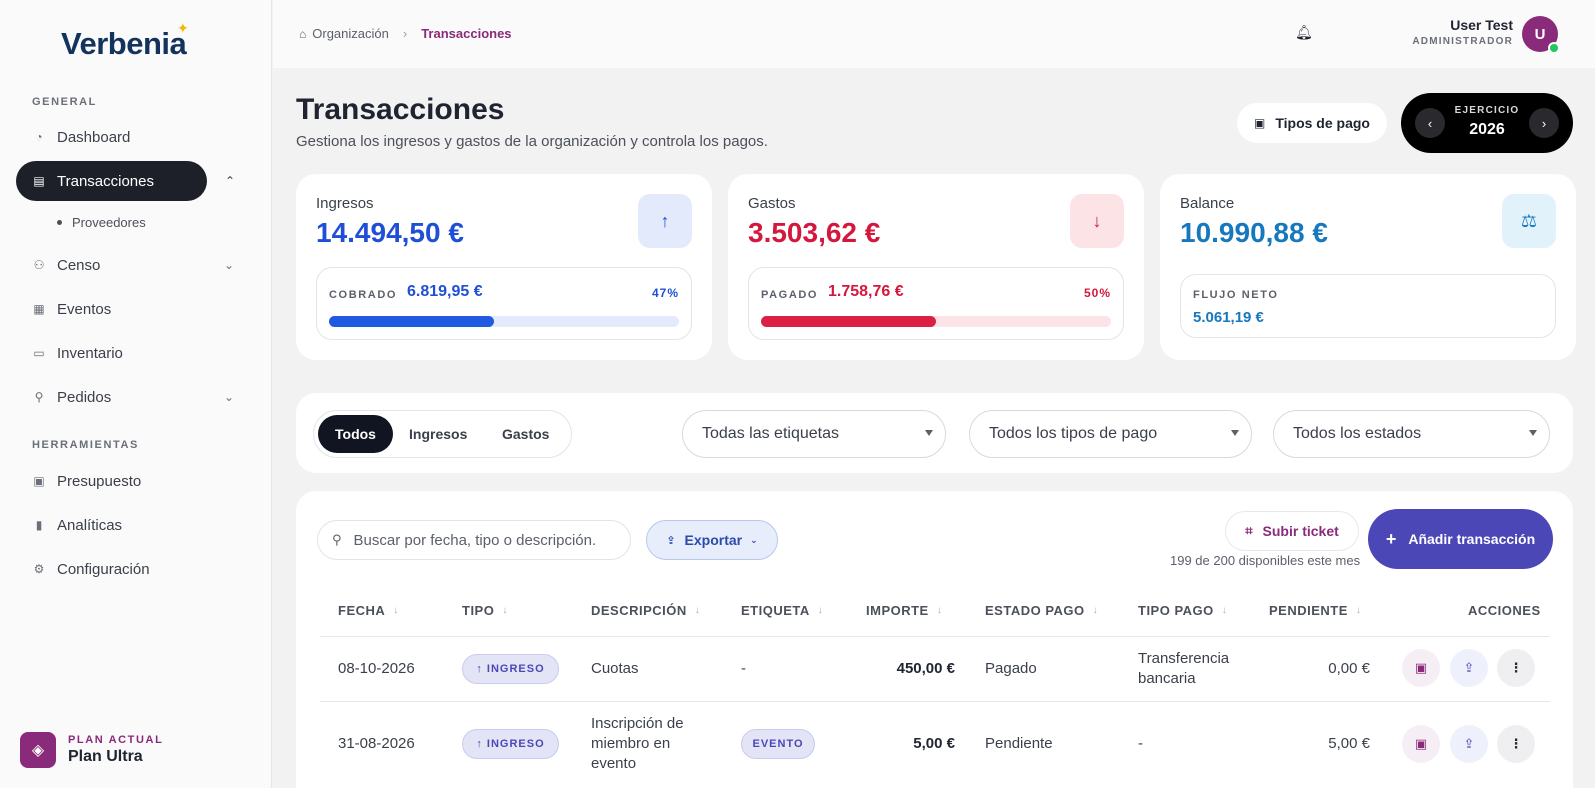  What do you see at coordinates (302, 34) in the screenshot?
I see `home-icon: ⌂` at bounding box center [302, 34].